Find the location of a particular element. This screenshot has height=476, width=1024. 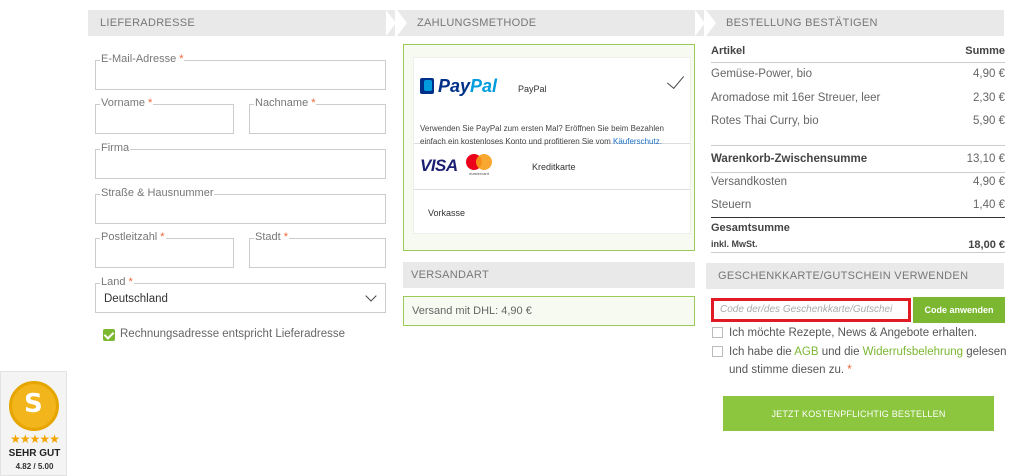

total-sub-row: inkl. MwSt. 18,00 € is located at coordinates (858, 245).